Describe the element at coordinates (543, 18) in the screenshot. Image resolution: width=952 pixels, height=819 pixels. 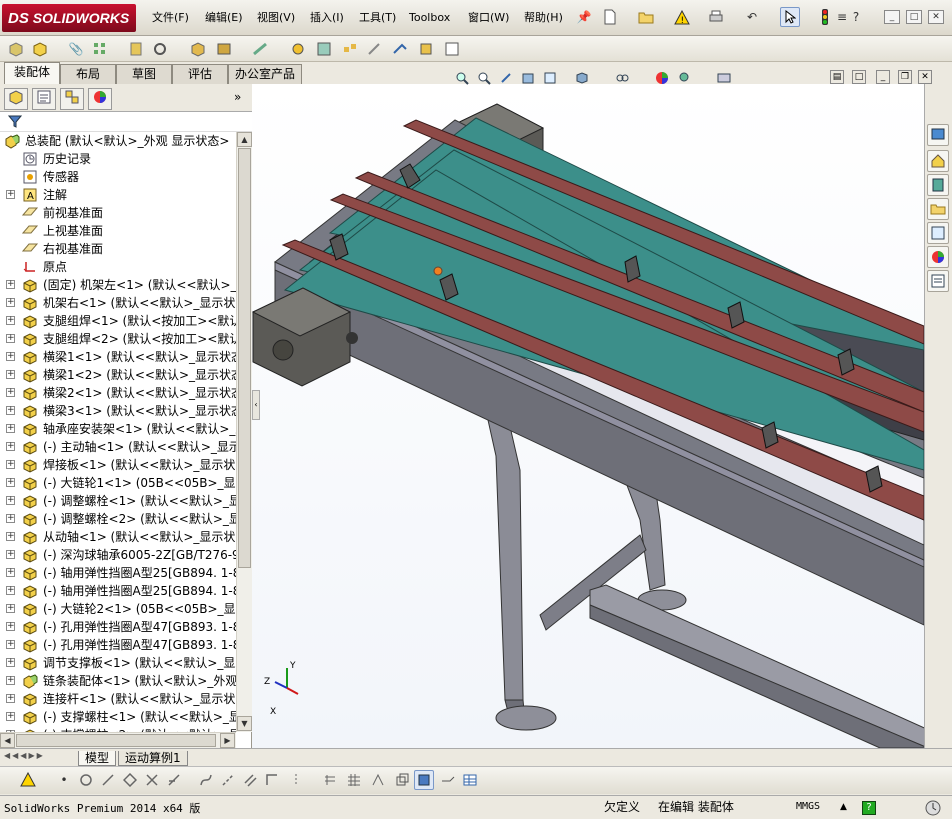
I see `menu-help: 帮助(H)` at that location.